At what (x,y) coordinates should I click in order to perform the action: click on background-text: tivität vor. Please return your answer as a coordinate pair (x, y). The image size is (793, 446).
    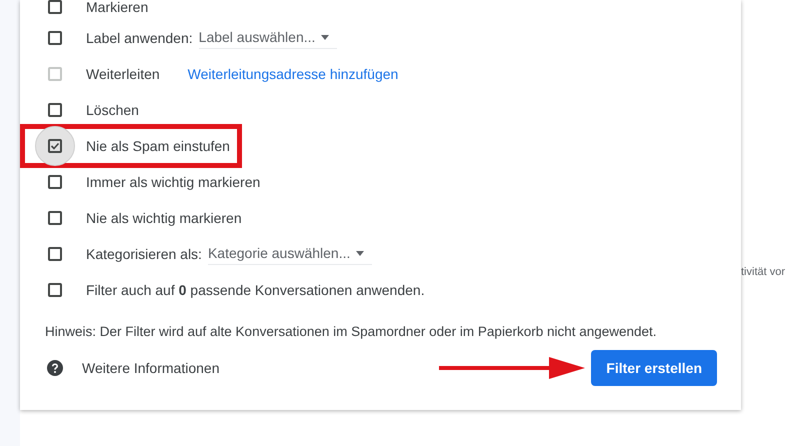
    Looking at the image, I should click on (763, 272).